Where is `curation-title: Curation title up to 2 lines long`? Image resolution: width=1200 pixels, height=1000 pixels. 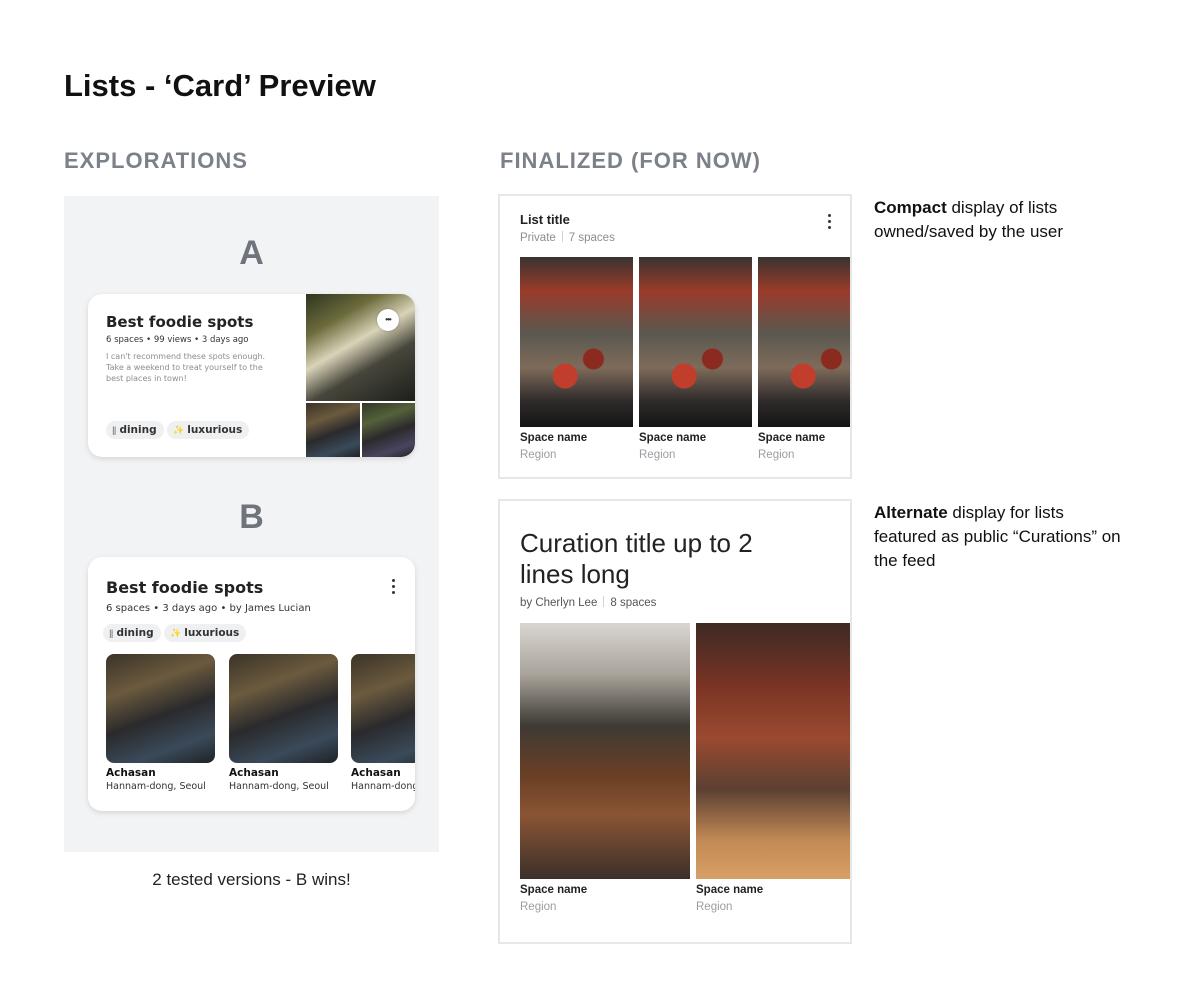
curation-title: Curation title up to 2 lines long is located at coordinates (636, 558).